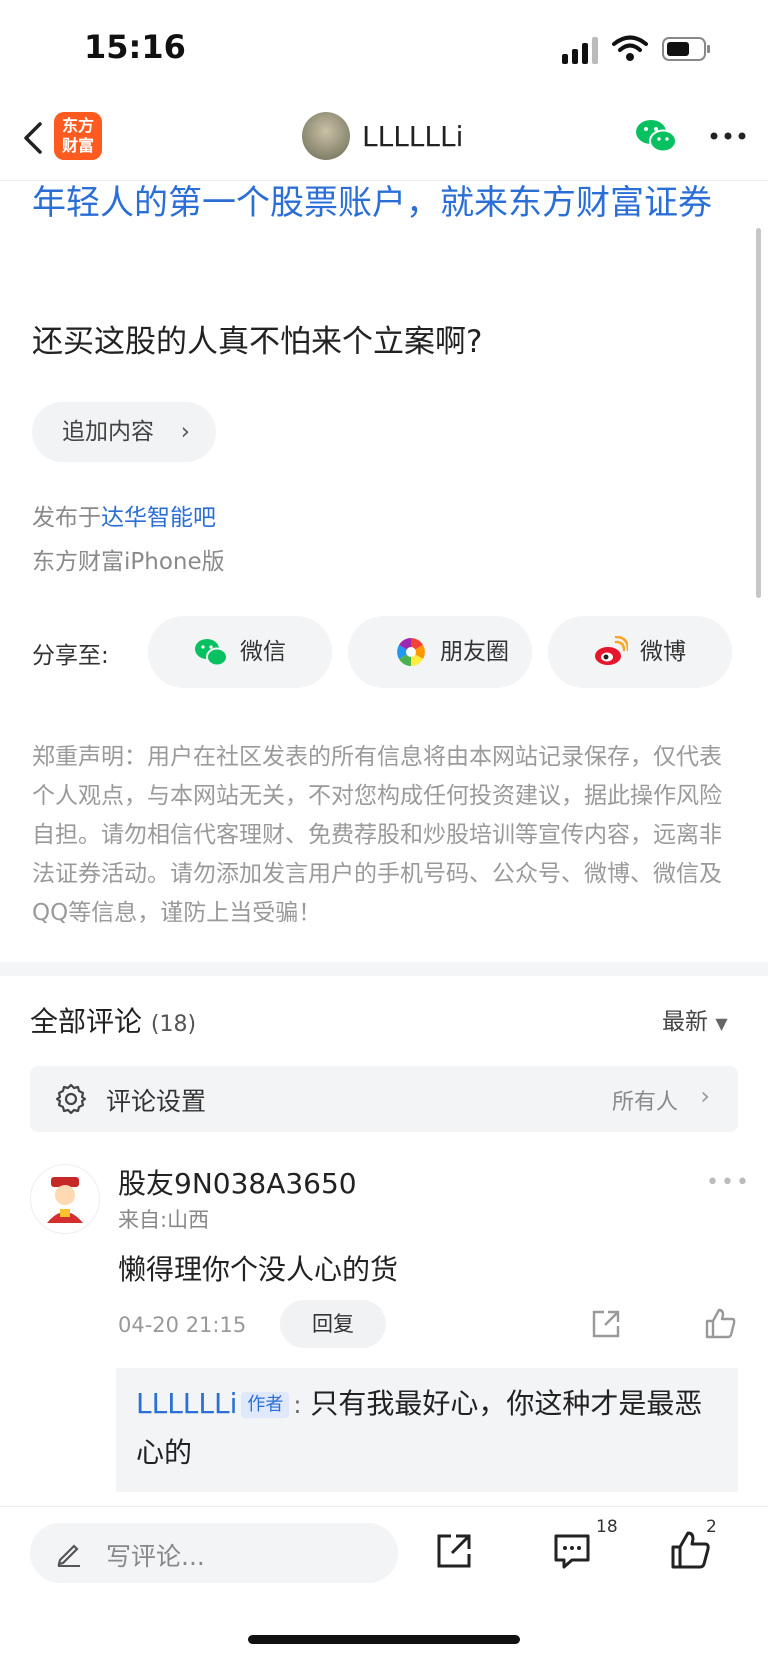 This screenshot has height=1664, width=768. What do you see at coordinates (164, 1220) in the screenshot?
I see `commenter-location: 来自:山西` at bounding box center [164, 1220].